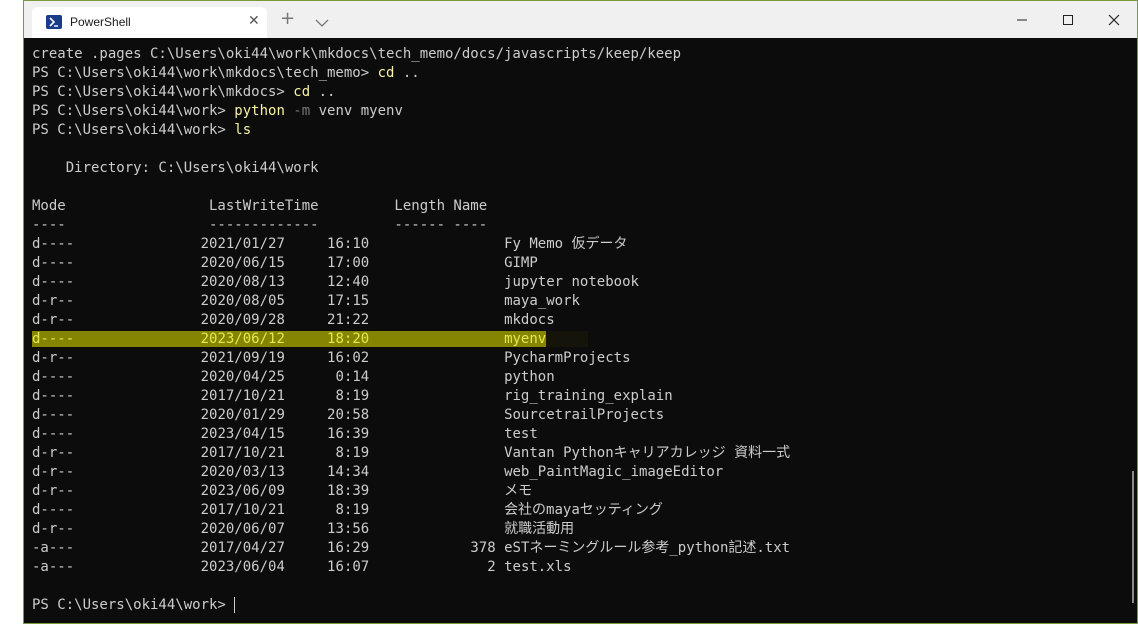  Describe the element at coordinates (297, 111) in the screenshot. I see `parameter: -m` at that location.